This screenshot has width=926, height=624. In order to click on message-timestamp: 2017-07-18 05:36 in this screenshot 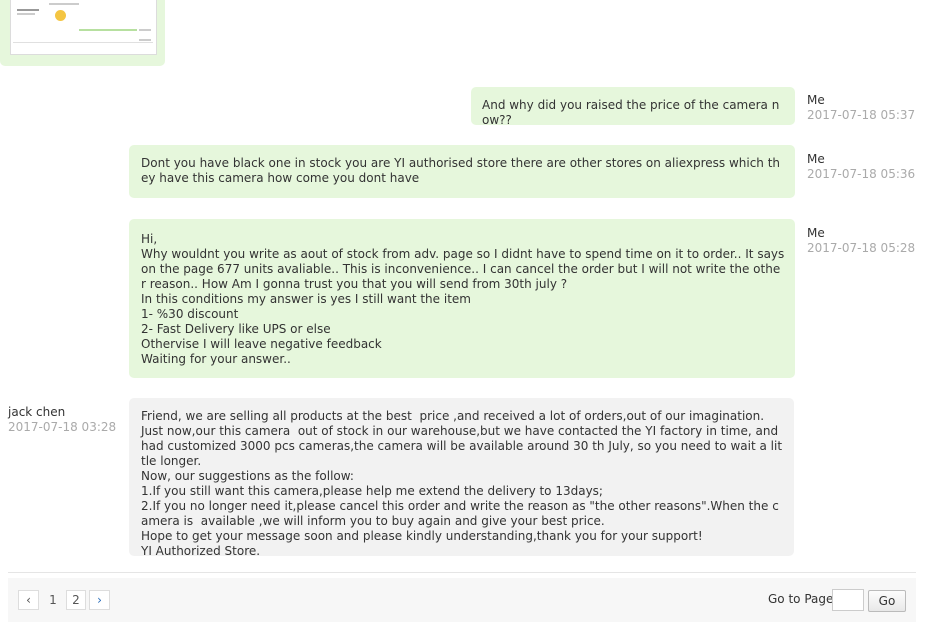, I will do `click(861, 174)`.